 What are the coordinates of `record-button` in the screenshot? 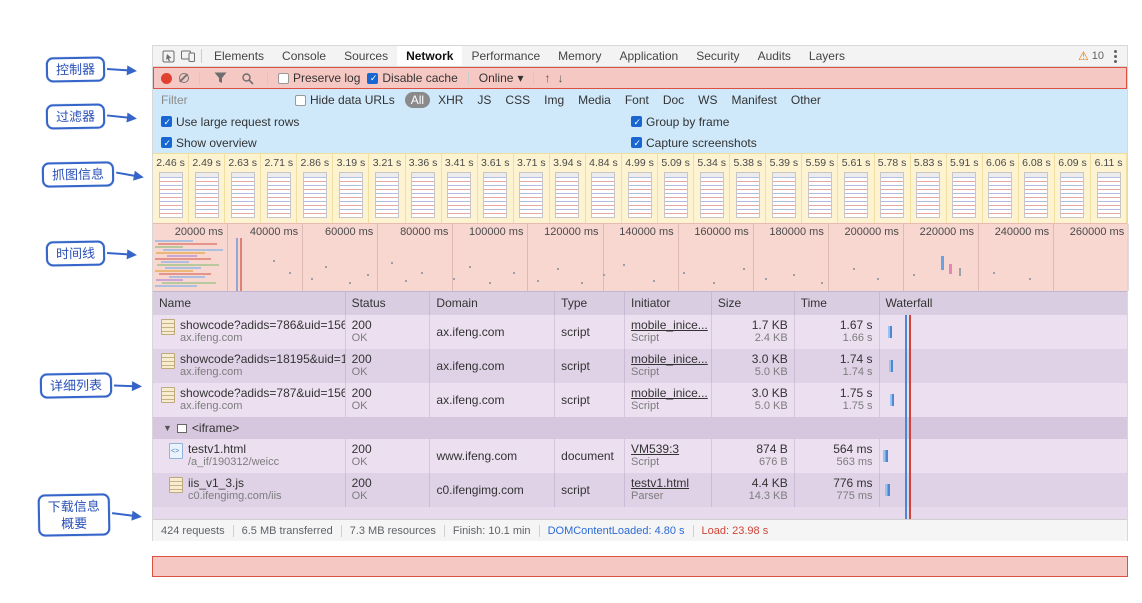 It's located at (166, 78).